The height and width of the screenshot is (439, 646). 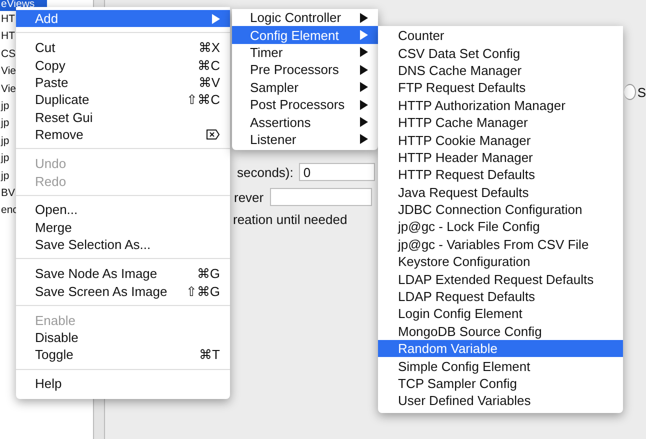 I want to click on menu-item: LDAP Extended Request Defaults, so click(x=500, y=279).